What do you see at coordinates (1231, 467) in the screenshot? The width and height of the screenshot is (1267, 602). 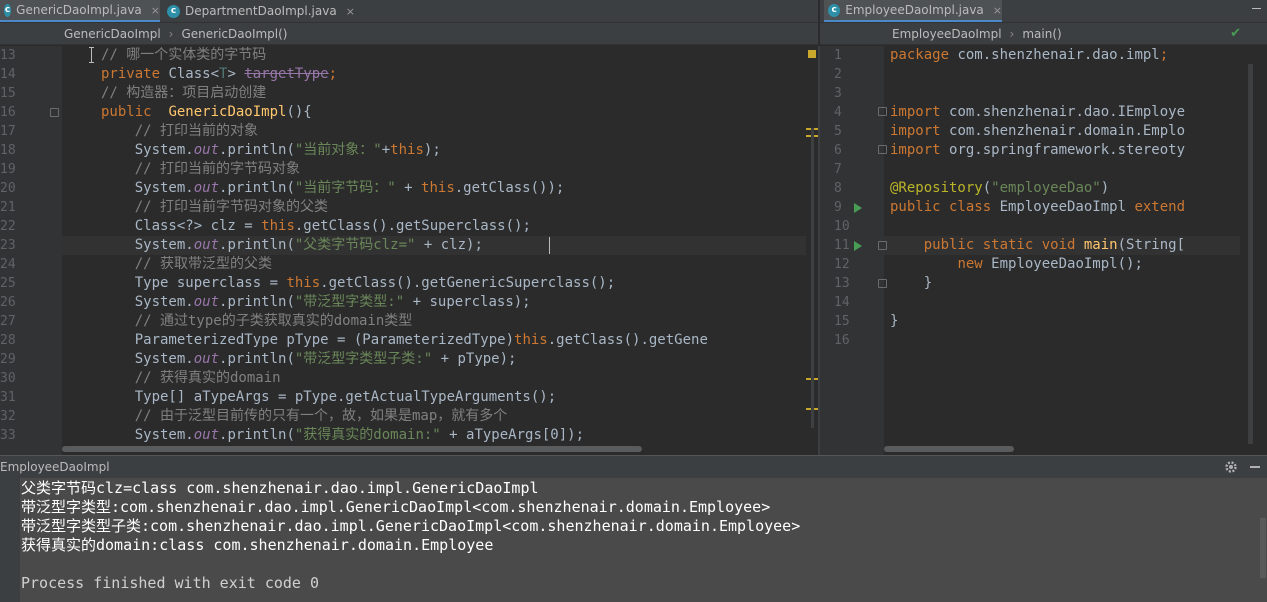 I see `gear-icon` at bounding box center [1231, 467].